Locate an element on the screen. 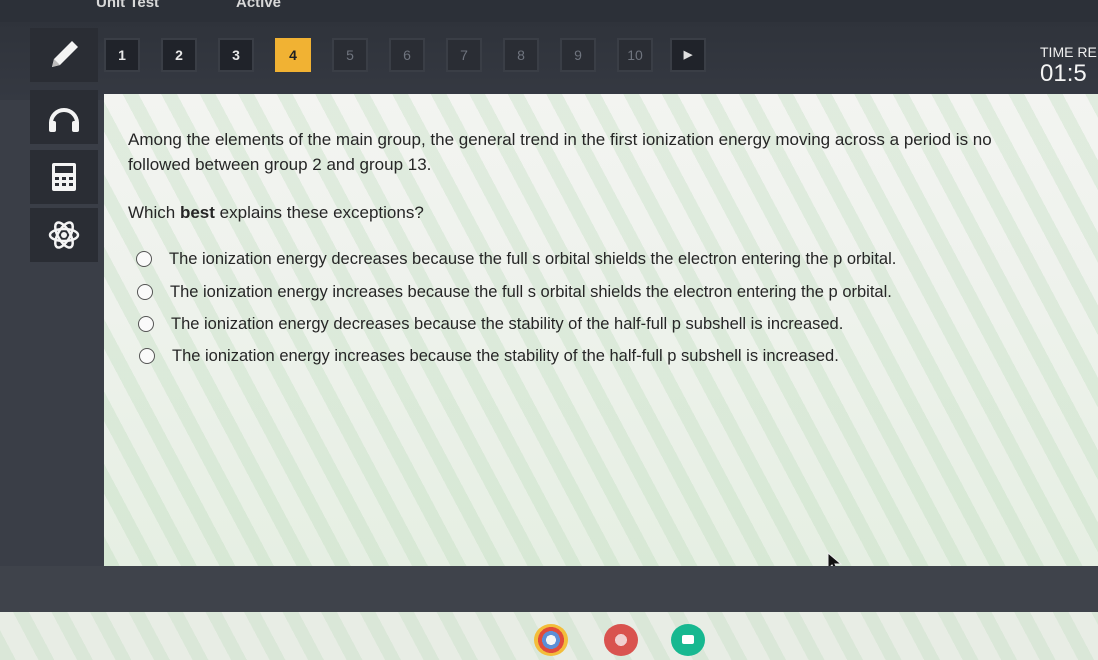  test-title: Unit Test is located at coordinates (128, 5).